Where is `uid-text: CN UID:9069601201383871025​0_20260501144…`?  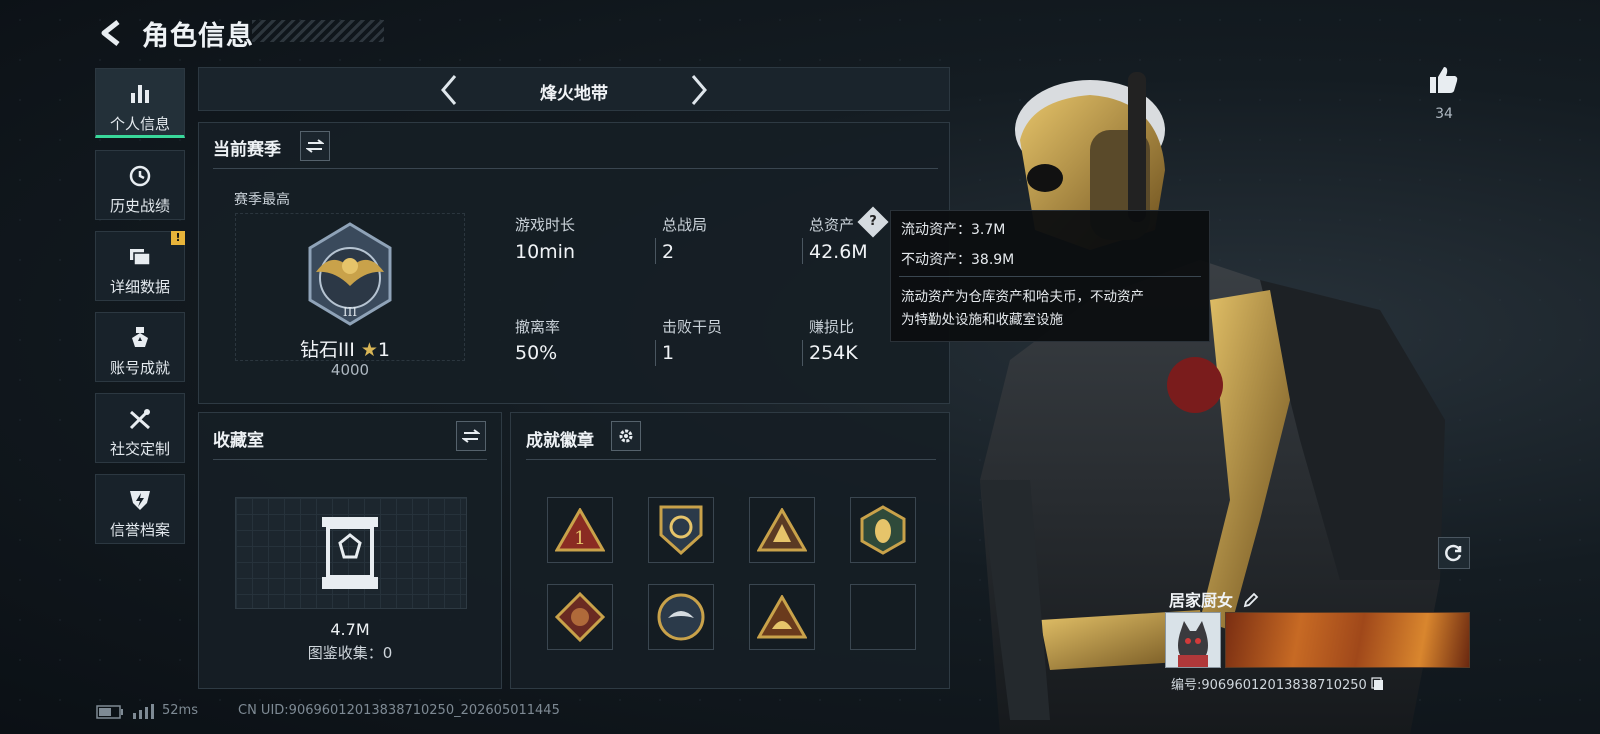 uid-text: CN UID:9069601201383871025​0_20260501144… is located at coordinates (399, 710).